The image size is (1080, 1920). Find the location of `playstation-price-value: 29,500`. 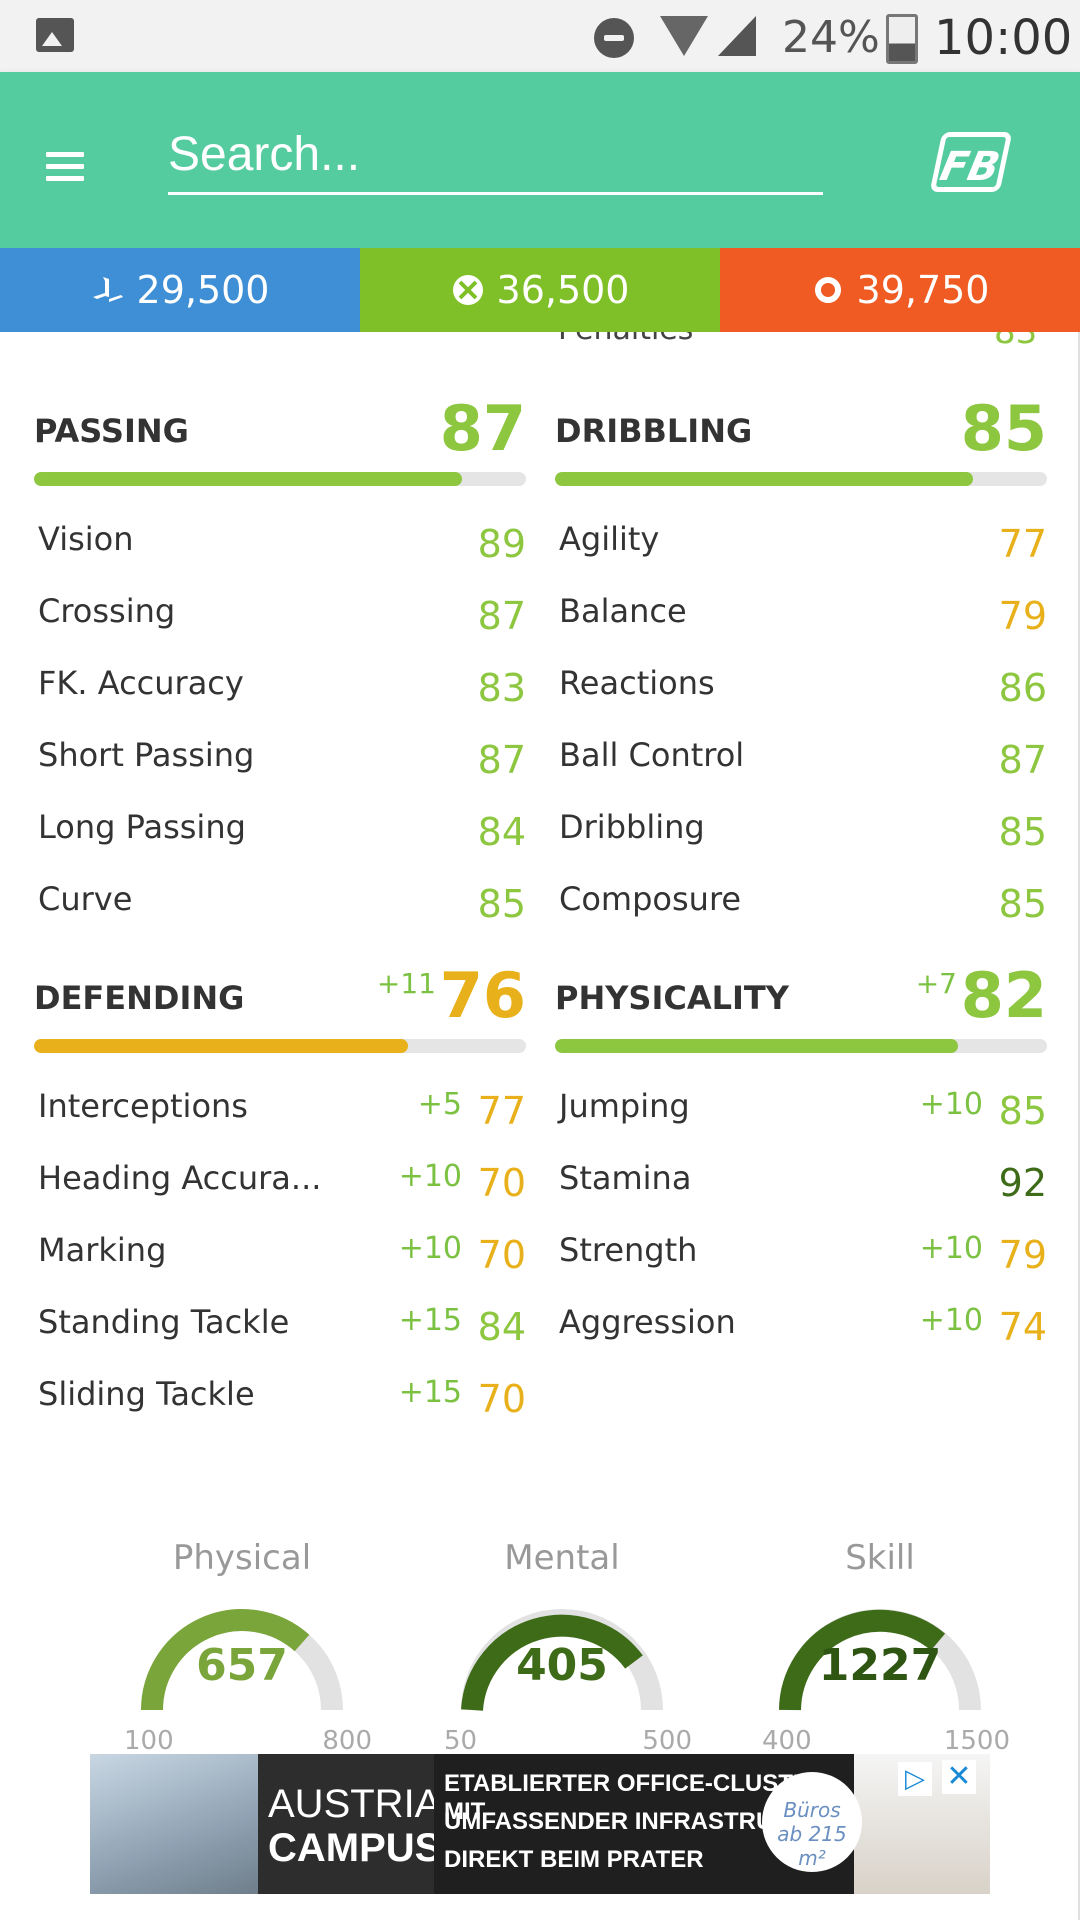

playstation-price-value: 29,500 is located at coordinates (203, 290).